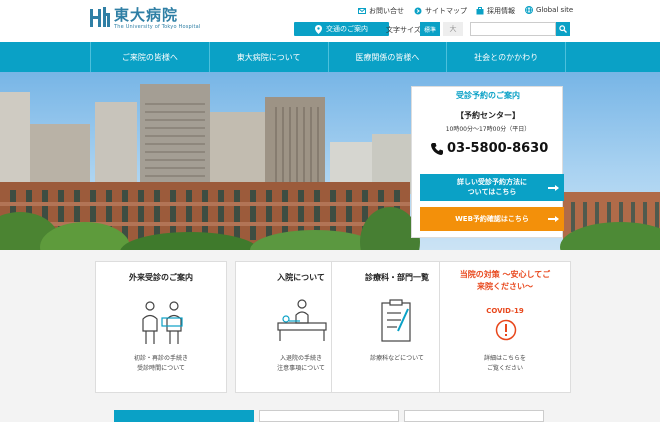 The width and height of the screenshot is (660, 422). What do you see at coordinates (488, 115) in the screenshot?
I see `reservation-center-label: 【予約センター】` at bounding box center [488, 115].